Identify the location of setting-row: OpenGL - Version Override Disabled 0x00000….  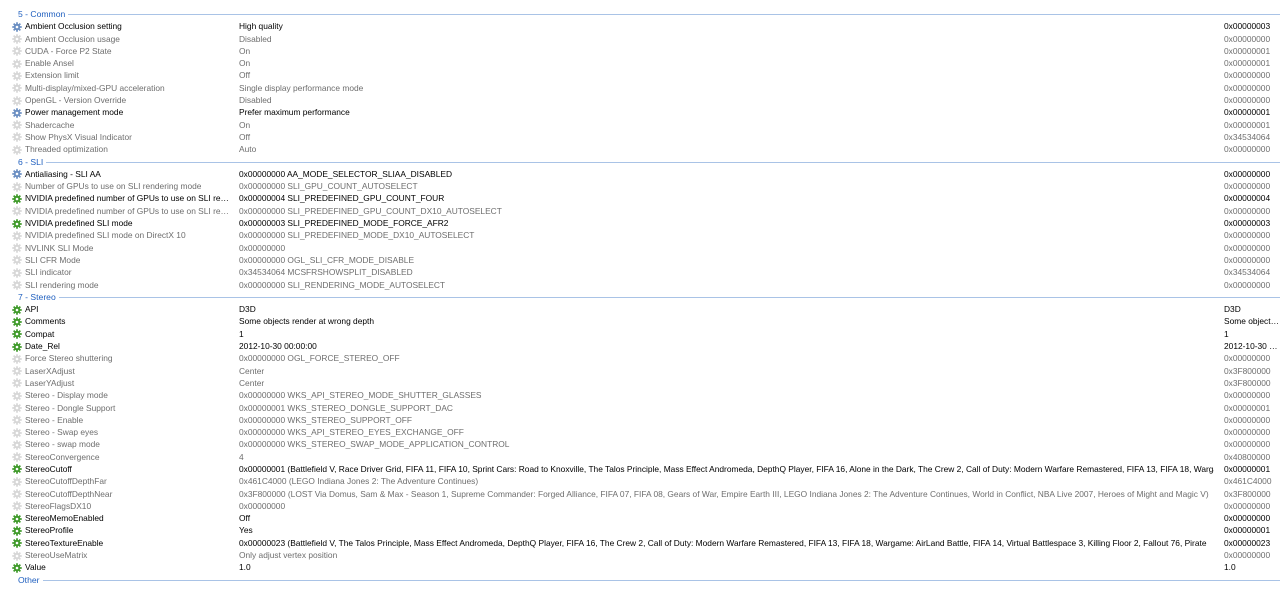
(640, 100).